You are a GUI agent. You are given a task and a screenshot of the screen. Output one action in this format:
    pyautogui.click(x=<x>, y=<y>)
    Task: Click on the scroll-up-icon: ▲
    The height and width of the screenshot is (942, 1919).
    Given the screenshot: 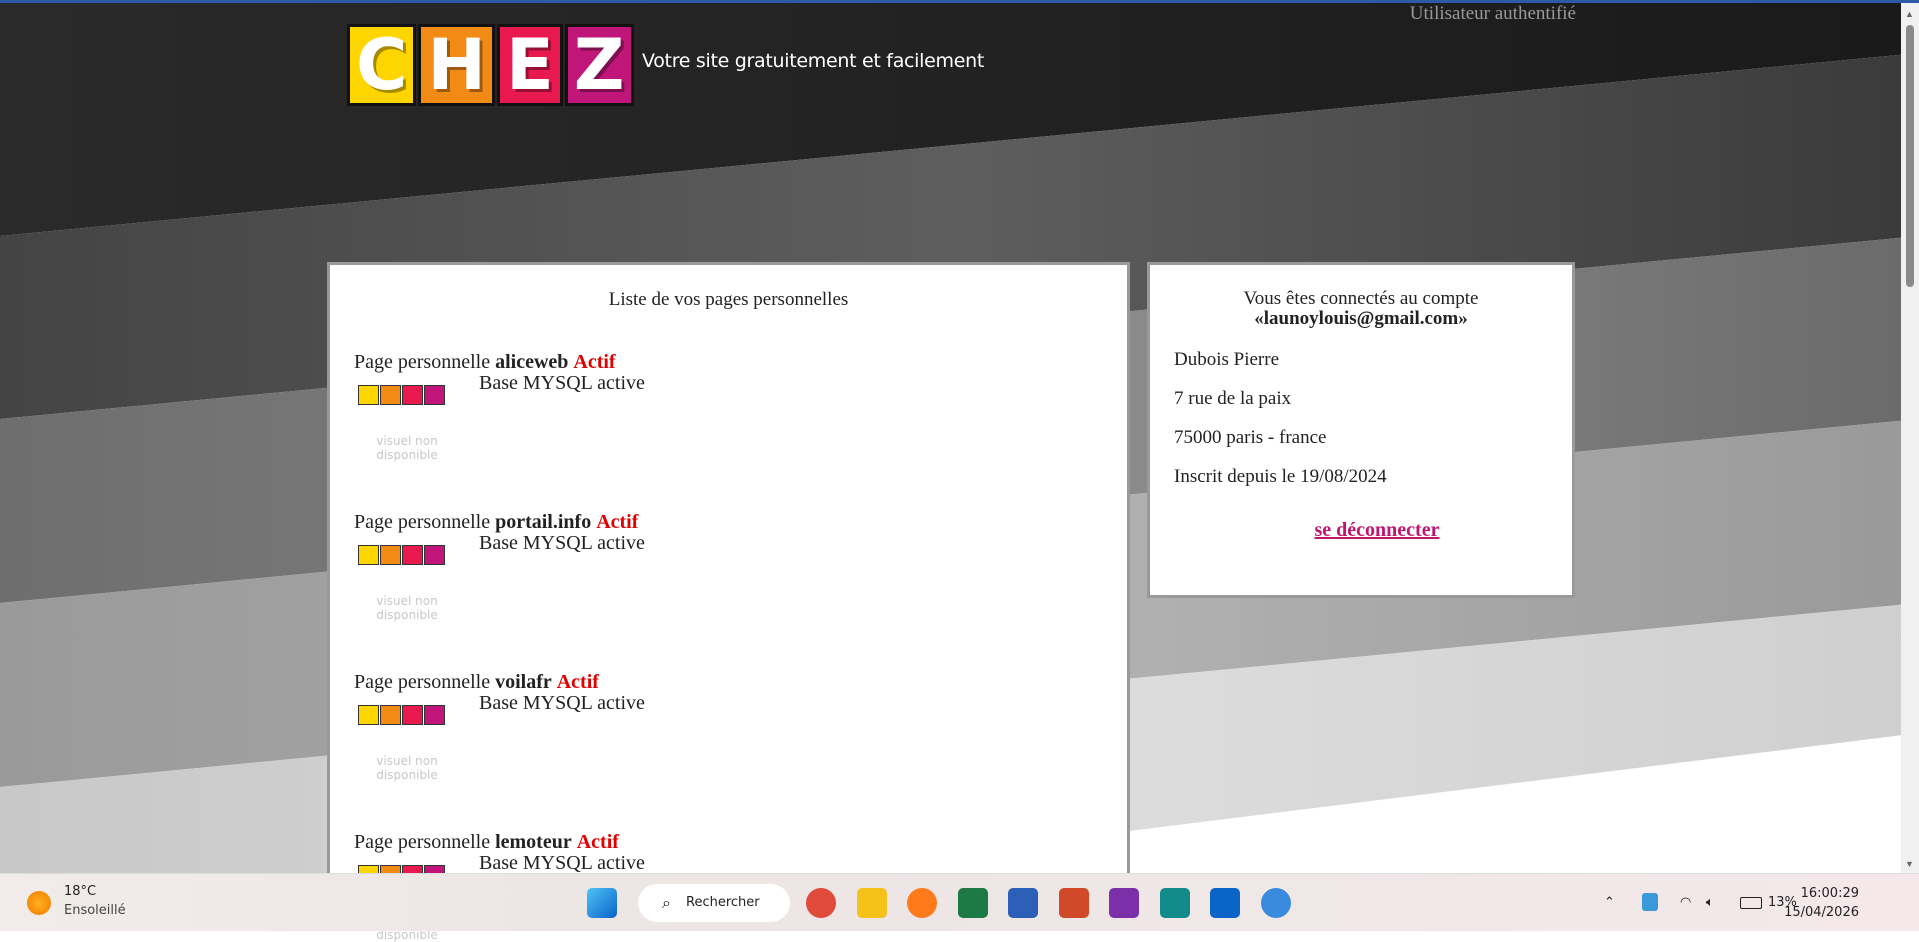 What is the action you would take?
    pyautogui.click(x=1909, y=14)
    